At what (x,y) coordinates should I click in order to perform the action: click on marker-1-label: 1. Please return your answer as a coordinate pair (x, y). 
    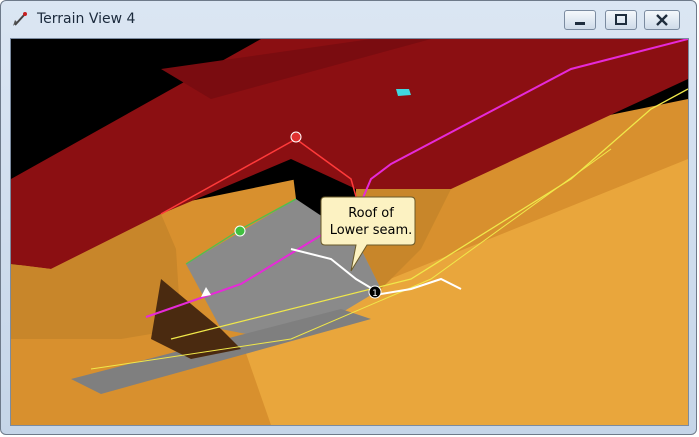
    Looking at the image, I should click on (375, 294).